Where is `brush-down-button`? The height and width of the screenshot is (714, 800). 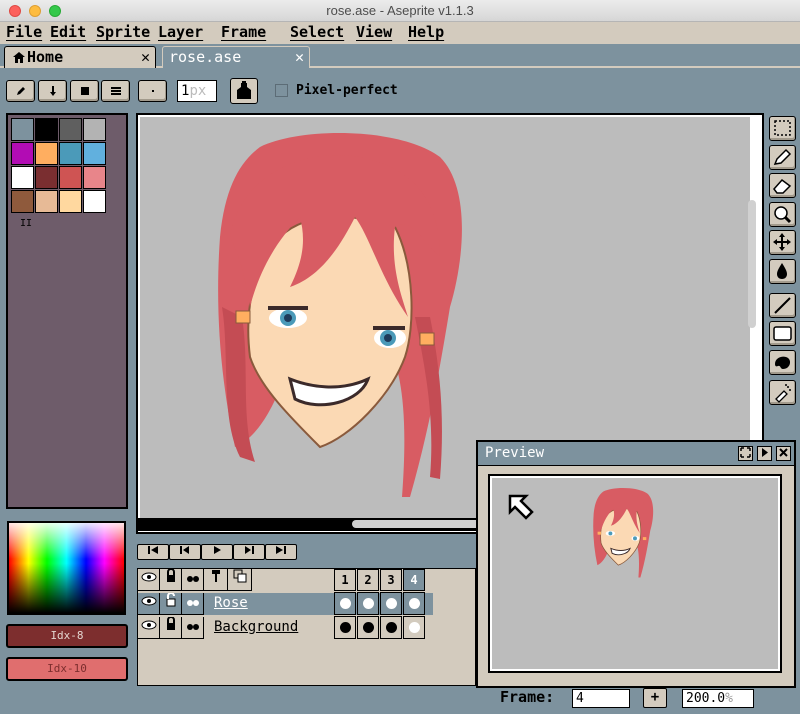
brush-down-button is located at coordinates (52, 91).